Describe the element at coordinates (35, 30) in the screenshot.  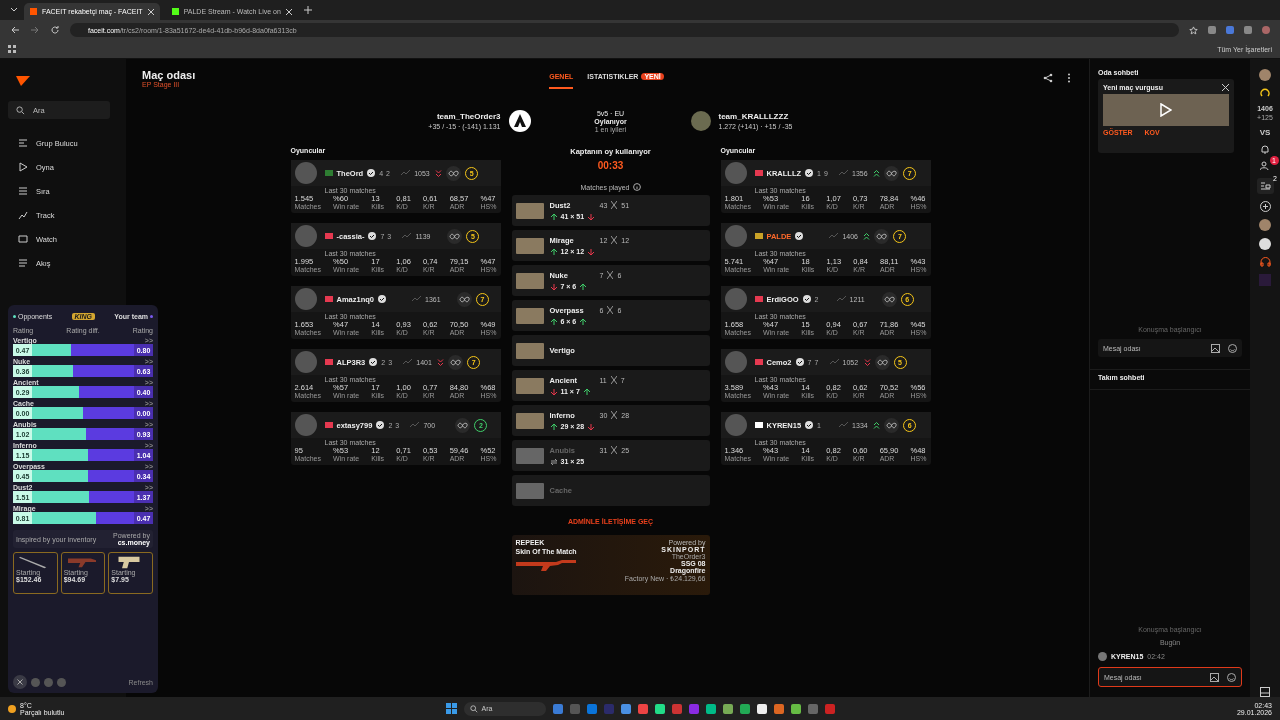
I see `forward-icon` at that location.